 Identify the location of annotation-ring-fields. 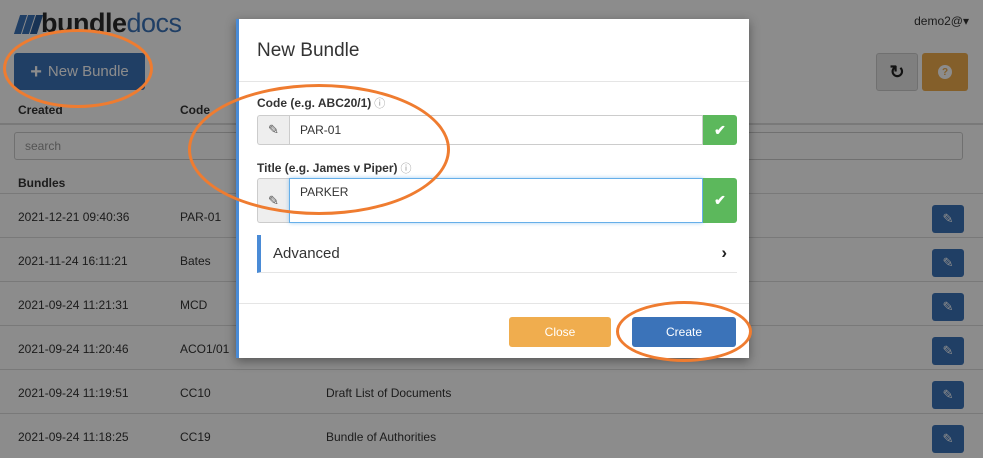
(319, 149).